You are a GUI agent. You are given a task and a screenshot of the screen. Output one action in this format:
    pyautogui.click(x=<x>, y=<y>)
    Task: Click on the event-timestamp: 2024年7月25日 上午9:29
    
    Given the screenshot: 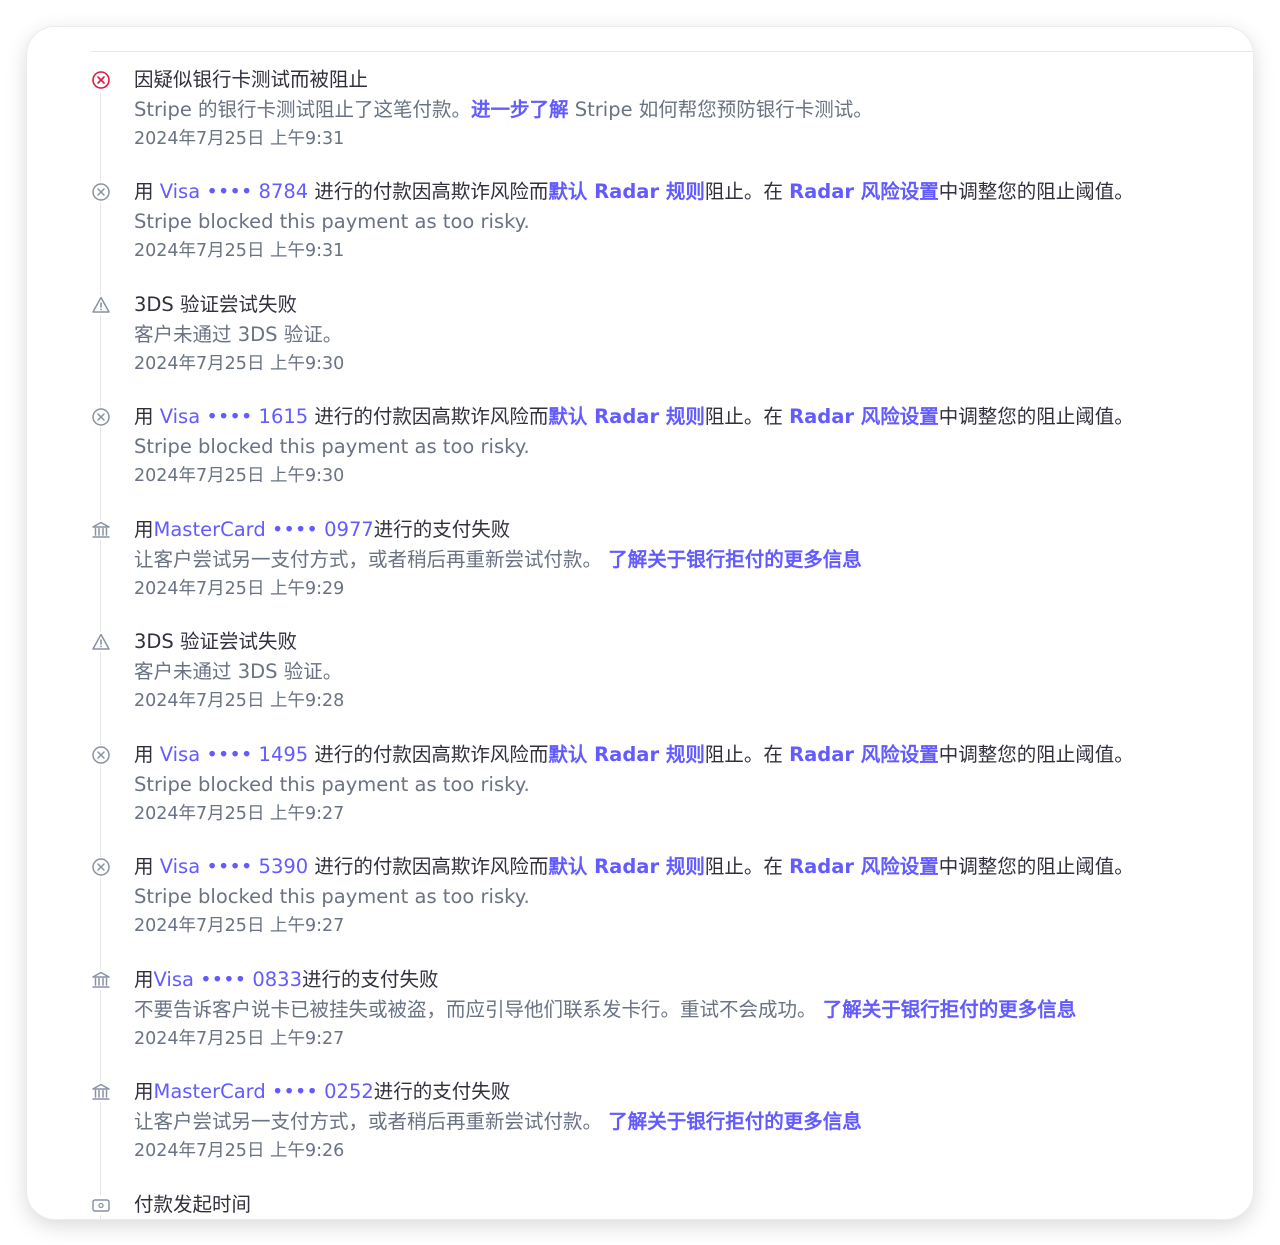 What is the action you would take?
    pyautogui.click(x=239, y=589)
    